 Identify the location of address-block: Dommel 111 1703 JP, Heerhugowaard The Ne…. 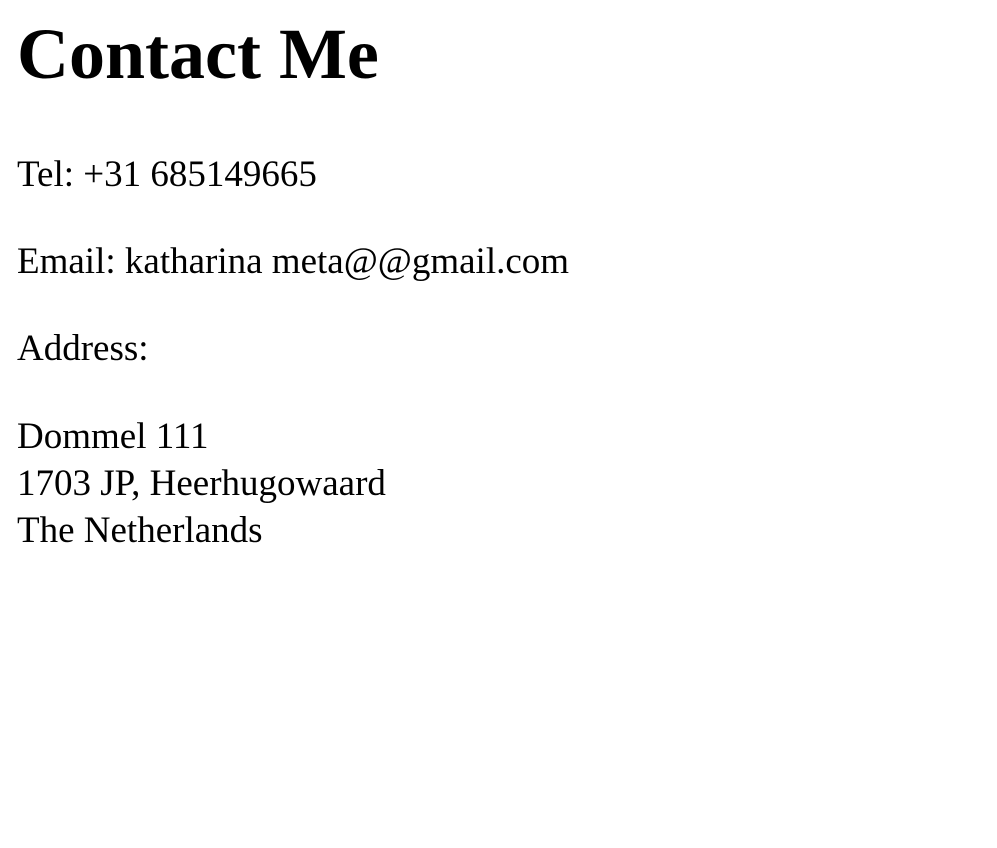
(201, 484).